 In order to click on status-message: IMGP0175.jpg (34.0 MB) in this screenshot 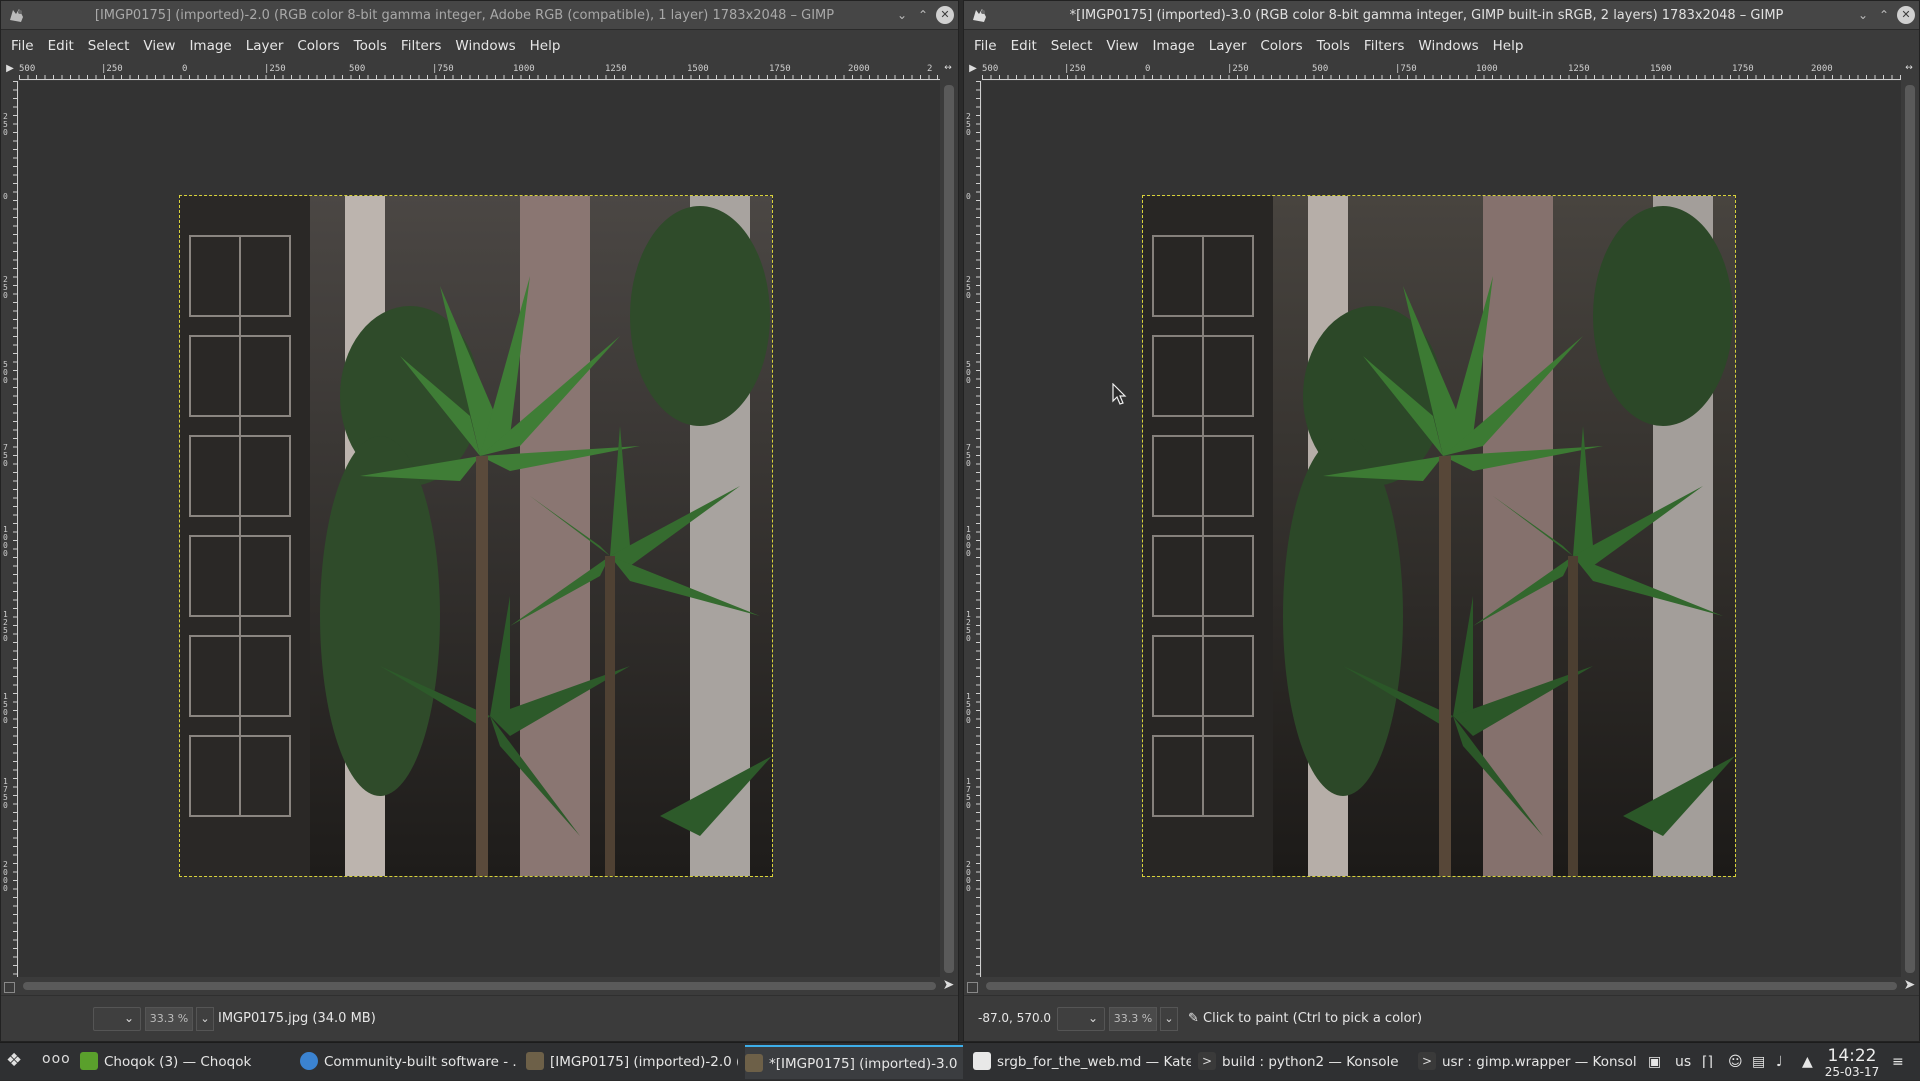, I will do `click(297, 1018)`.